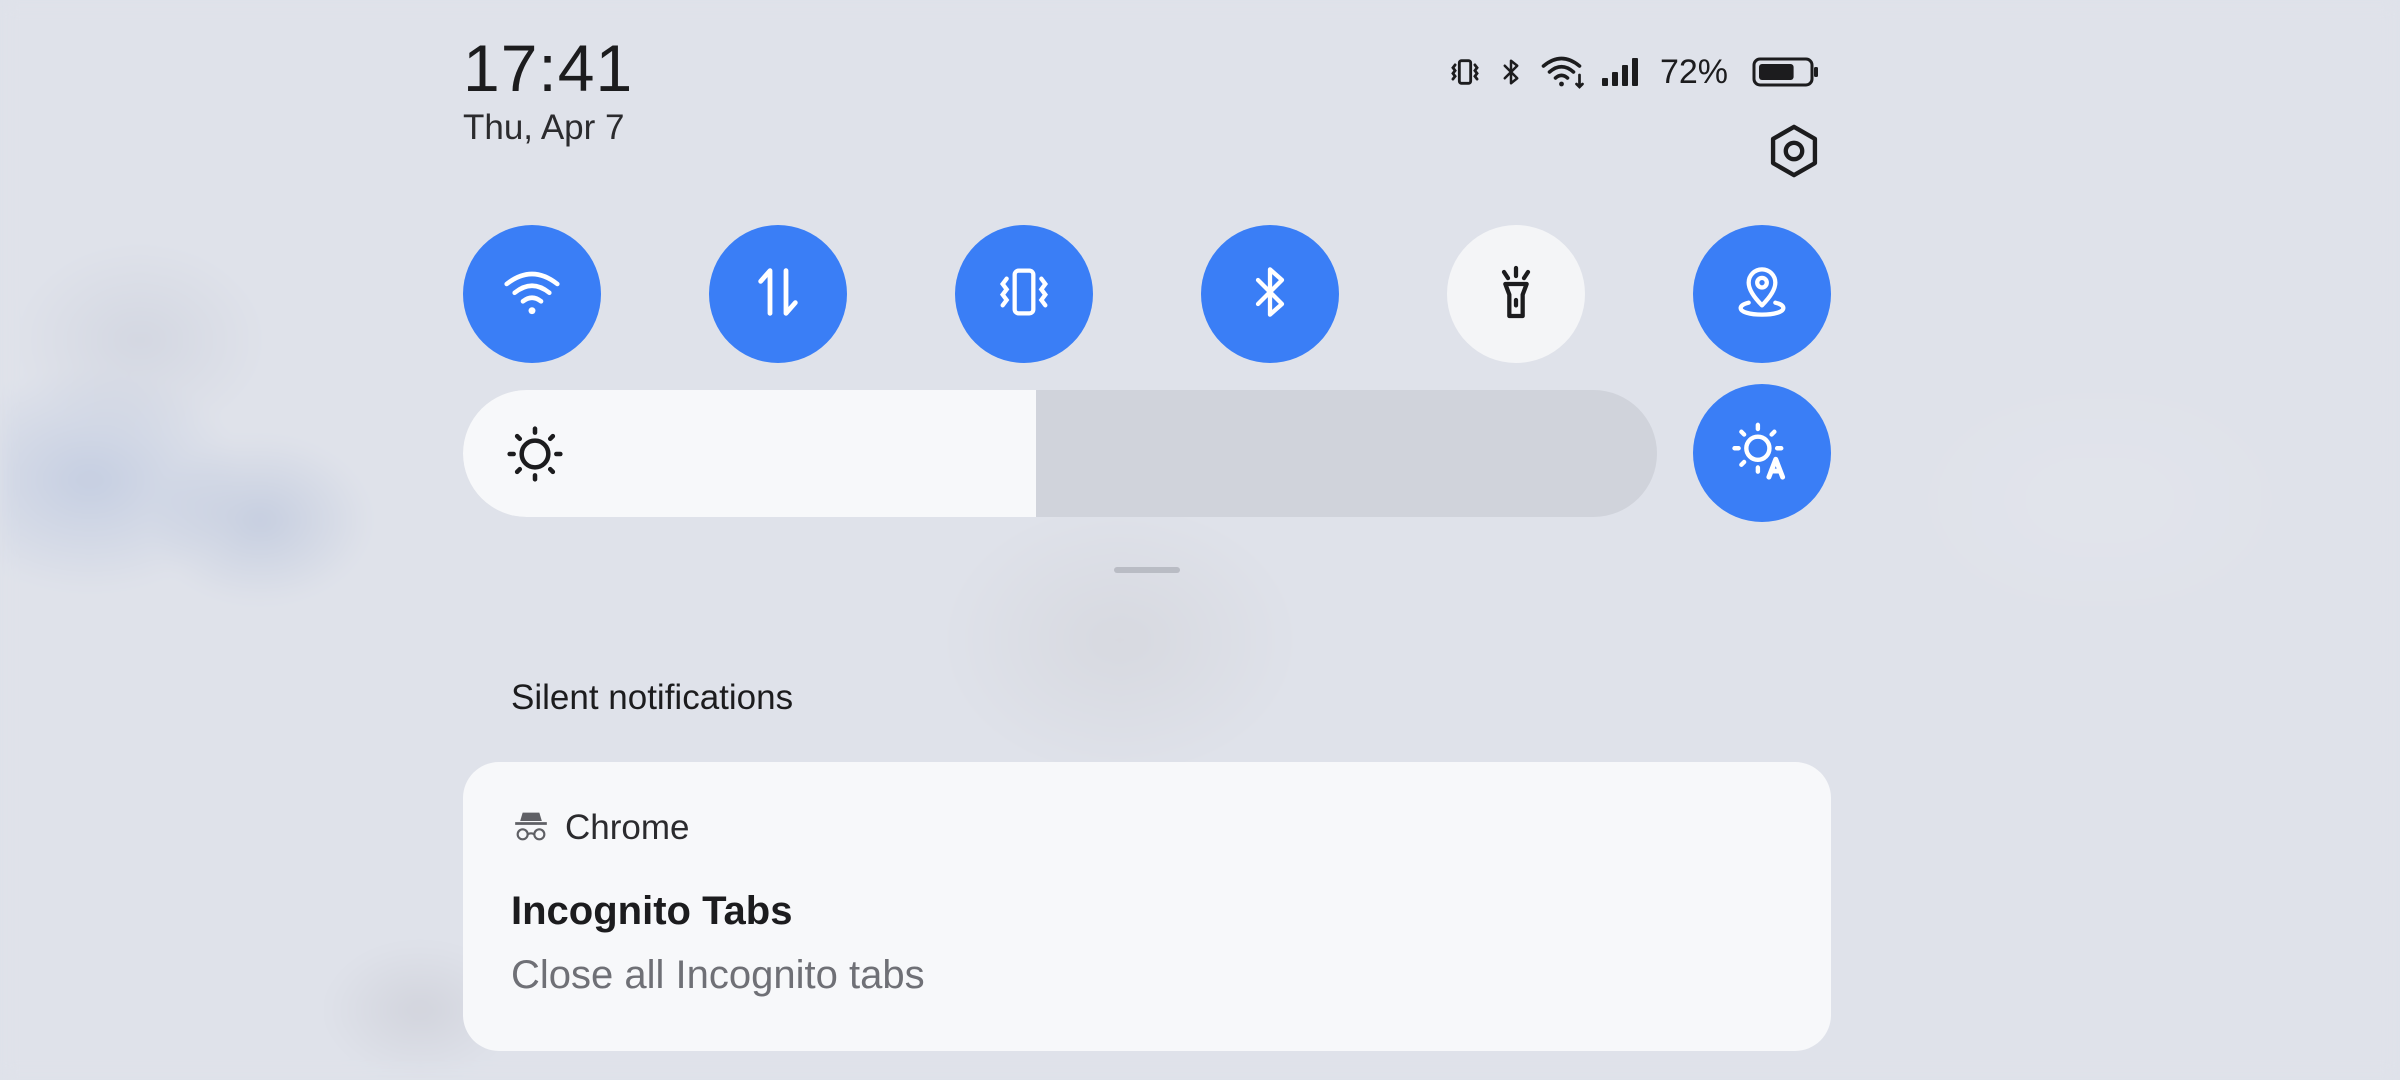 This screenshot has width=2400, height=1080. I want to click on cellular-signal-icon, so click(1622, 72).